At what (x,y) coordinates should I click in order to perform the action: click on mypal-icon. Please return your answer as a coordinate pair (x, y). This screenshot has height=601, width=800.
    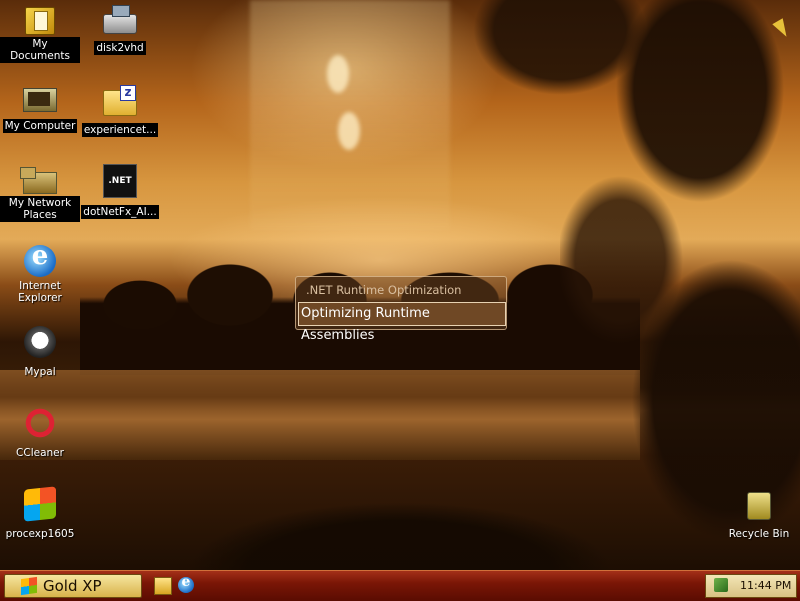
    Looking at the image, I should click on (40, 342).